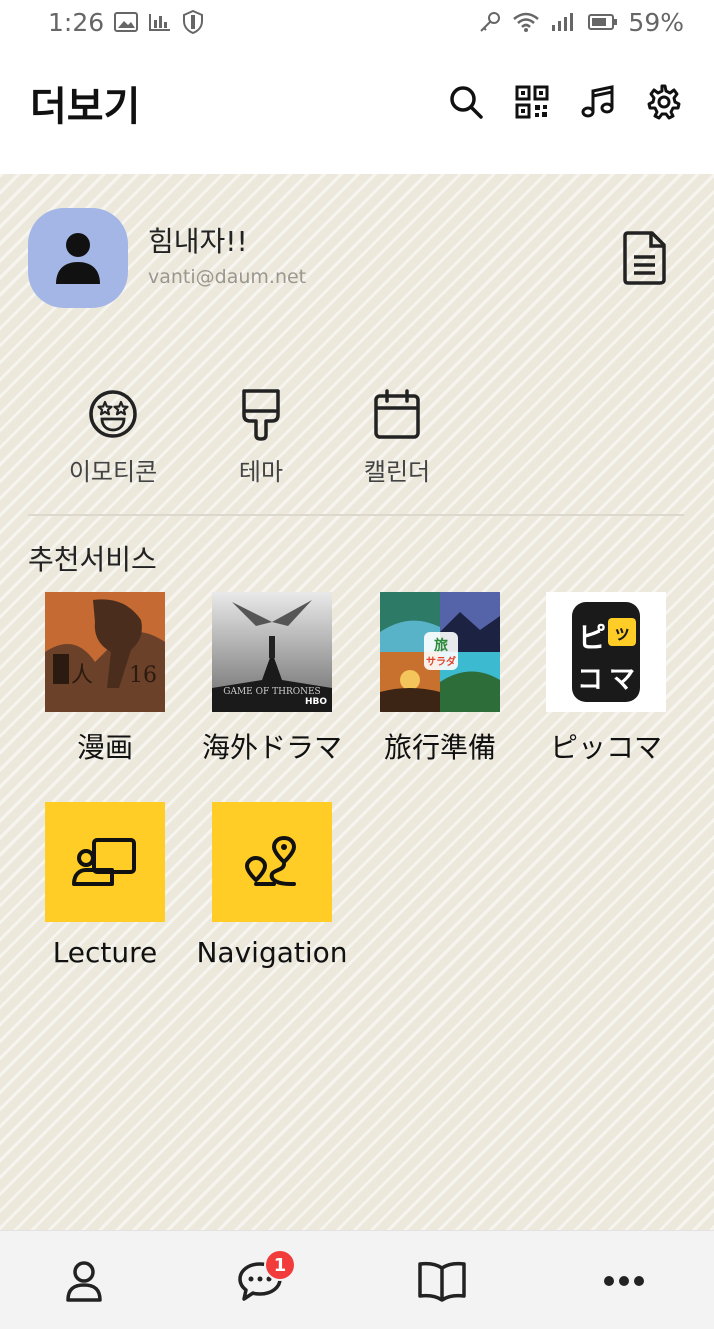  What do you see at coordinates (397, 414) in the screenshot?
I see `calendar-icon` at bounding box center [397, 414].